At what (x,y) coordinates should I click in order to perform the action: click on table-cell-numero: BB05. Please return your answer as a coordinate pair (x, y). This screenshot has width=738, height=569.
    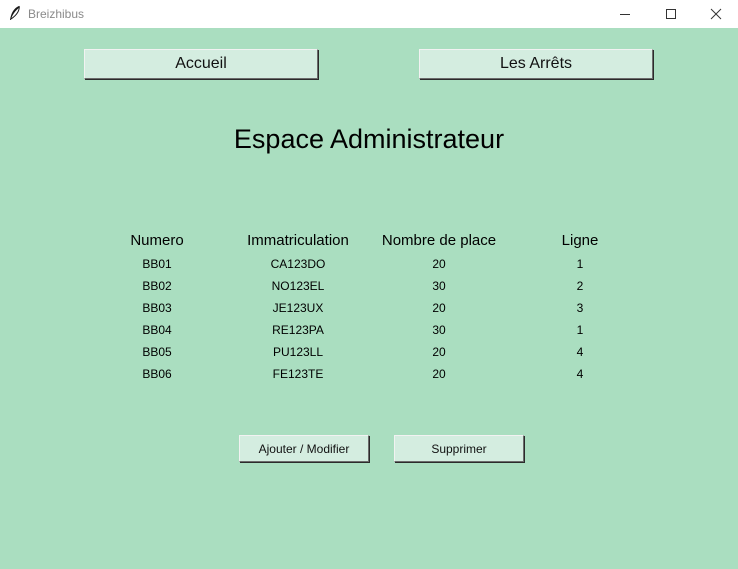
    Looking at the image, I should click on (157, 352).